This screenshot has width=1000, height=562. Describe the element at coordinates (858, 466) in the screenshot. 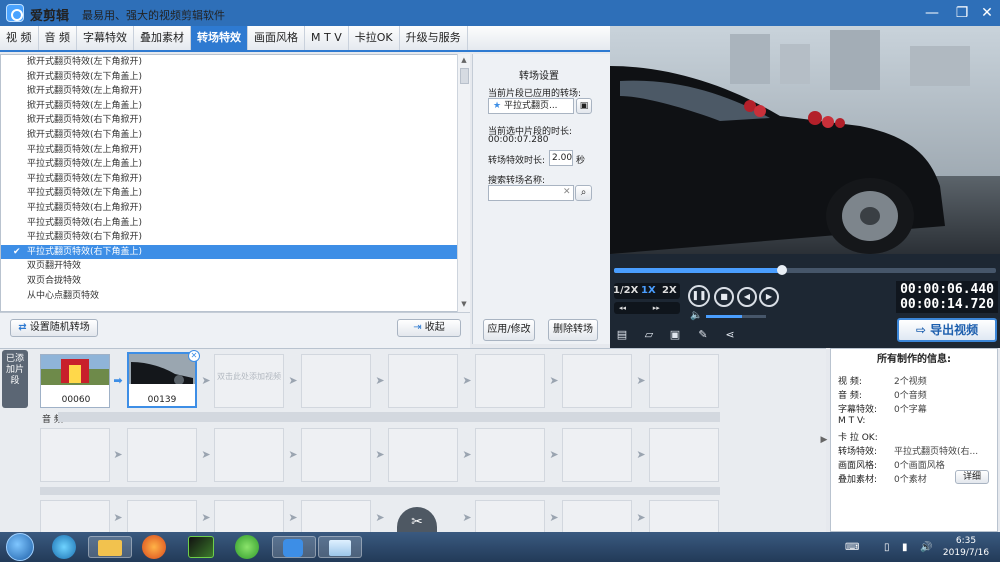

I see `info-key: 画面风格:` at that location.